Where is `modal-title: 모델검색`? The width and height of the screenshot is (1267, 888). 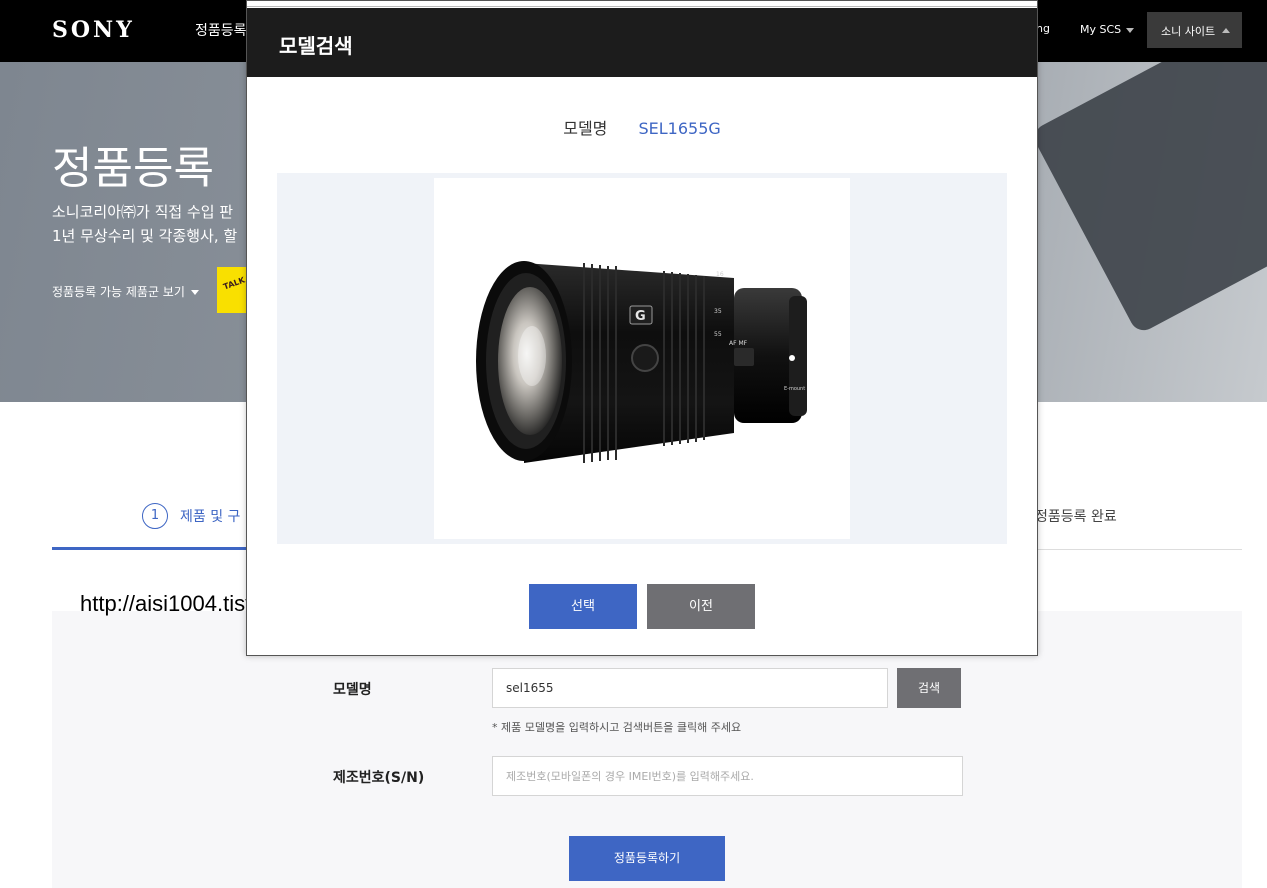
modal-title: 모델검색 is located at coordinates (316, 46).